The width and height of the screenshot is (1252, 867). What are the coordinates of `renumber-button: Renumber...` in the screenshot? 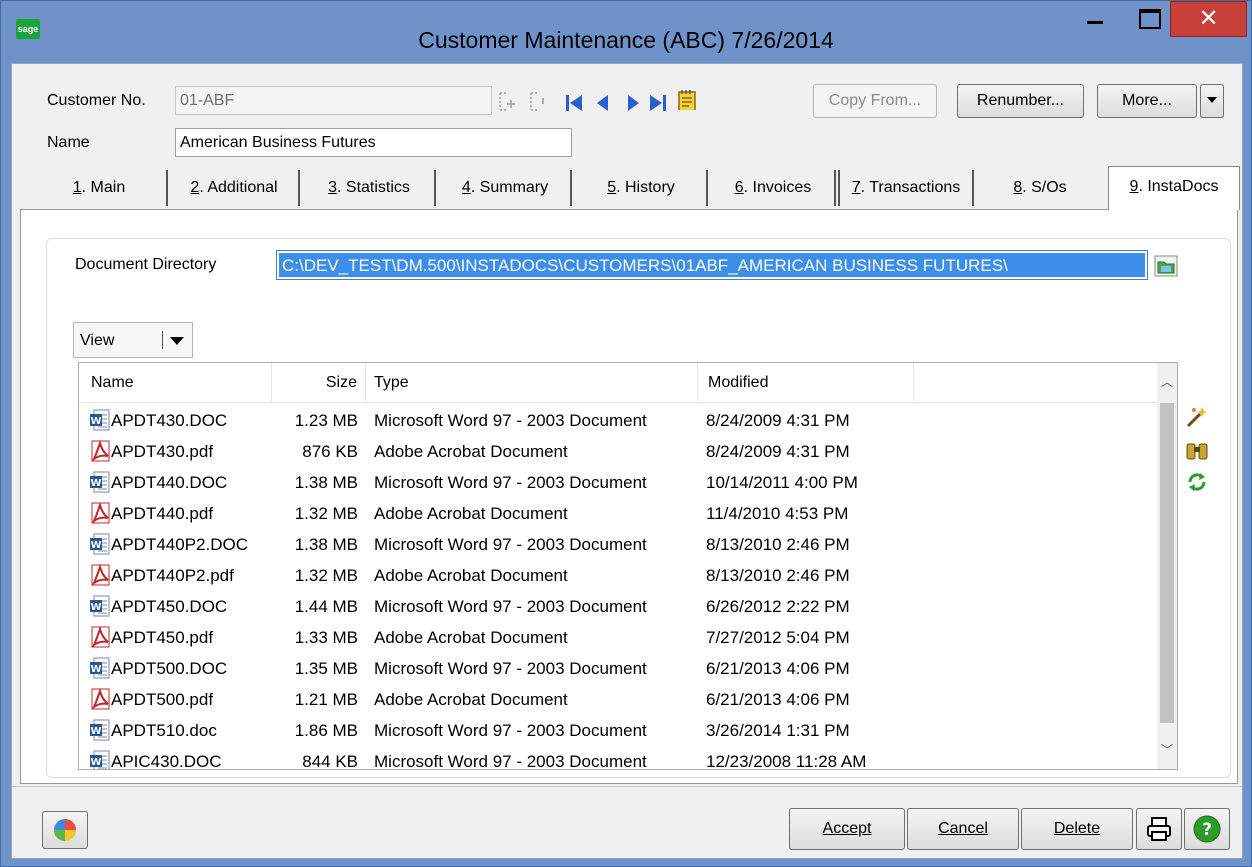 It's located at (1020, 101).